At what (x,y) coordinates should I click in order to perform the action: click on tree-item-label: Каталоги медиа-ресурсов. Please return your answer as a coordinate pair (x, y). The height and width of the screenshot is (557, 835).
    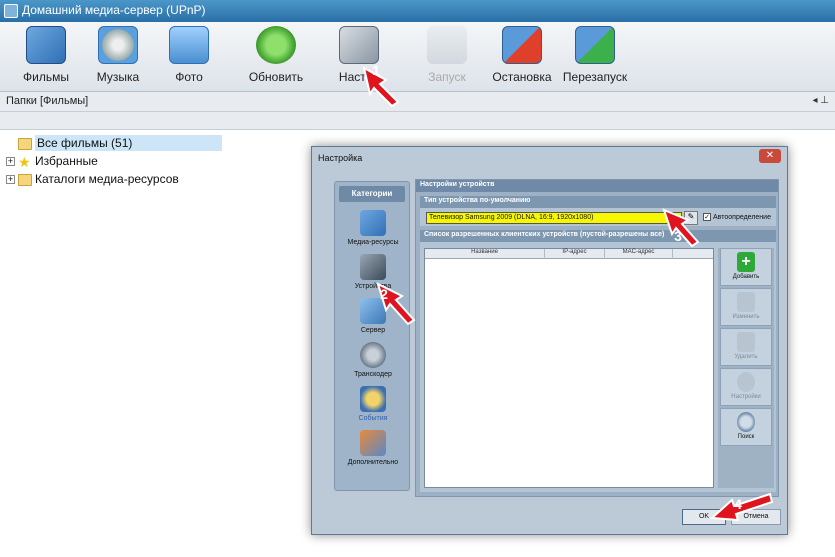
    Looking at the image, I should click on (107, 179).